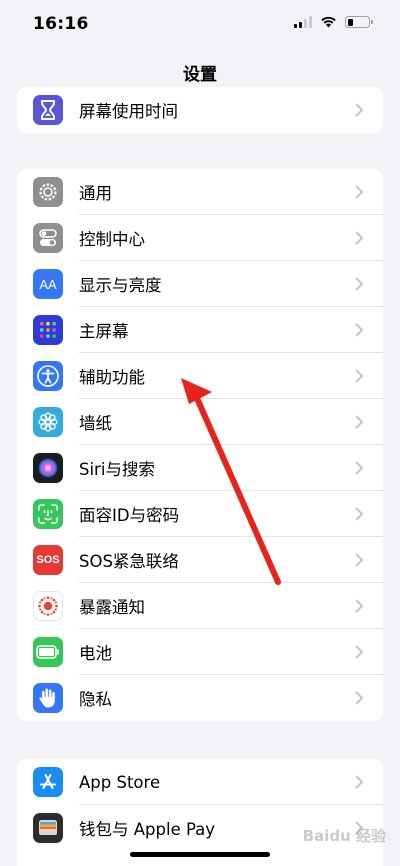 The width and height of the screenshot is (400, 866). What do you see at coordinates (95, 653) in the screenshot?
I see `settings-row-label: 电池` at bounding box center [95, 653].